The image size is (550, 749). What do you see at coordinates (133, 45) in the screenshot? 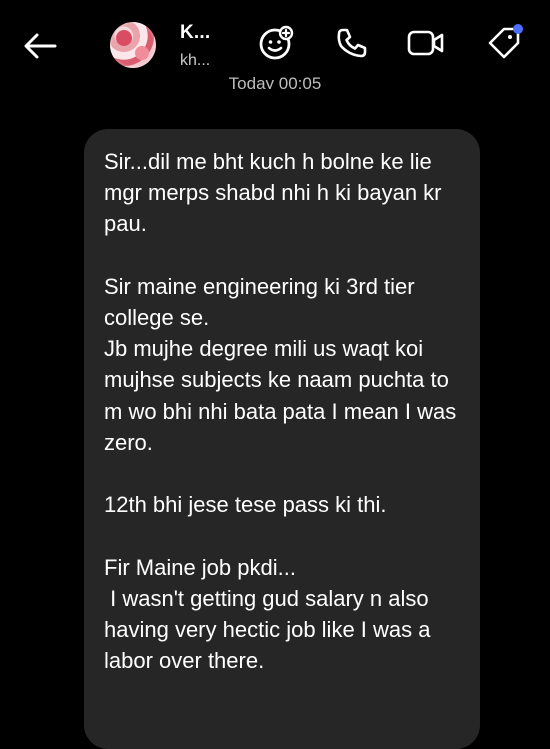
I see `avatar` at bounding box center [133, 45].